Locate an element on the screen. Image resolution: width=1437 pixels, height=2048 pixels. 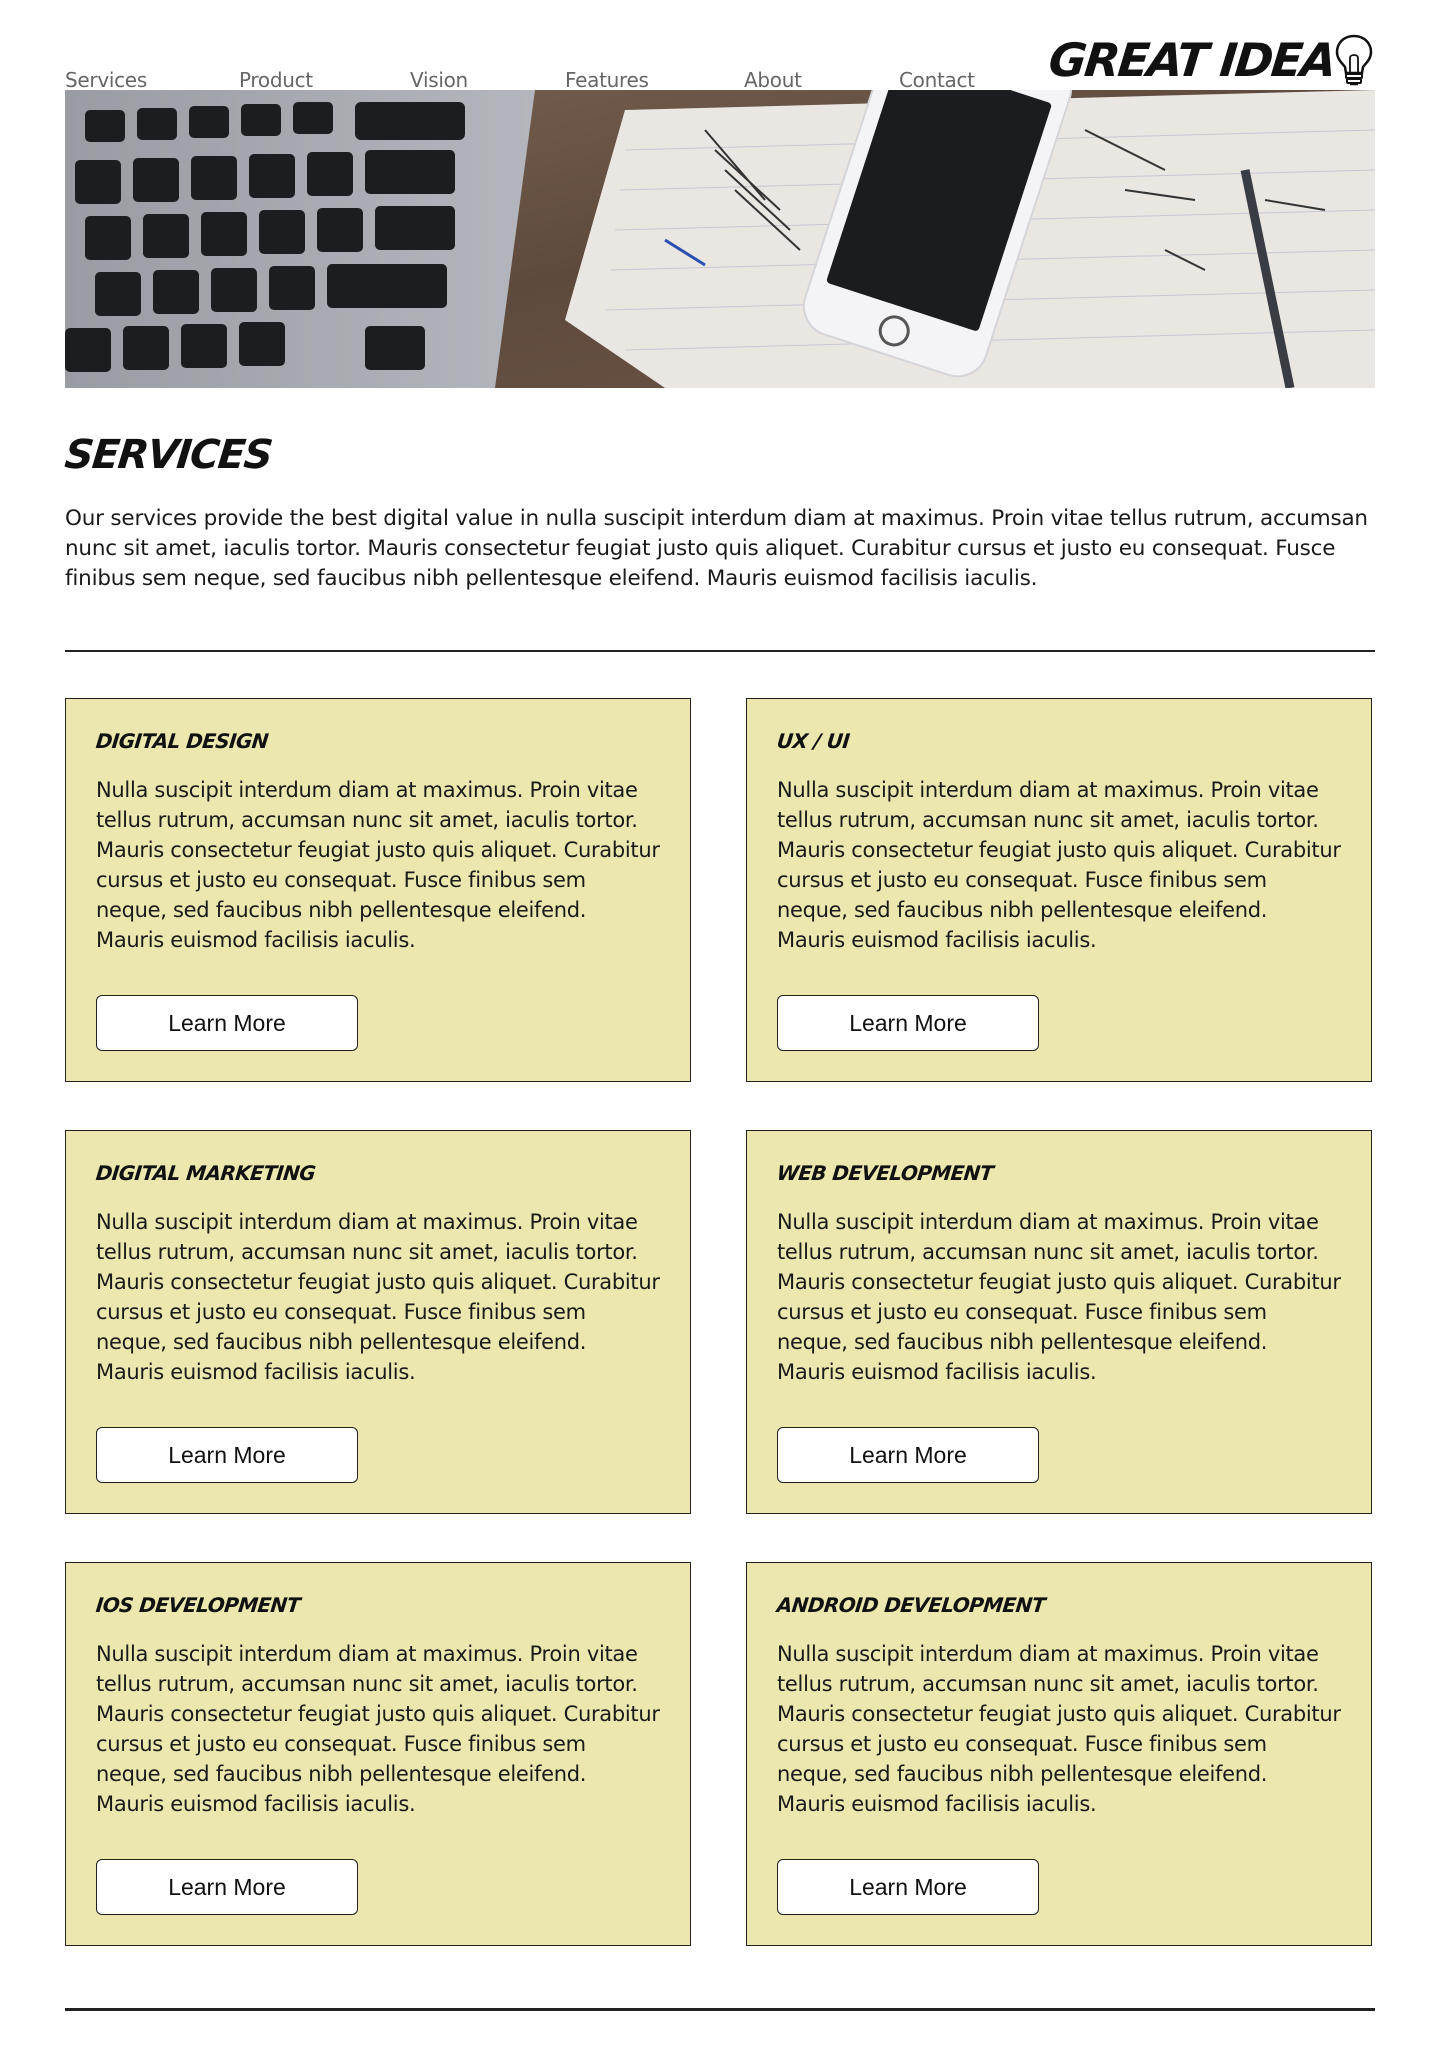
logo: GREAT IDEA is located at coordinates (1210, 60).